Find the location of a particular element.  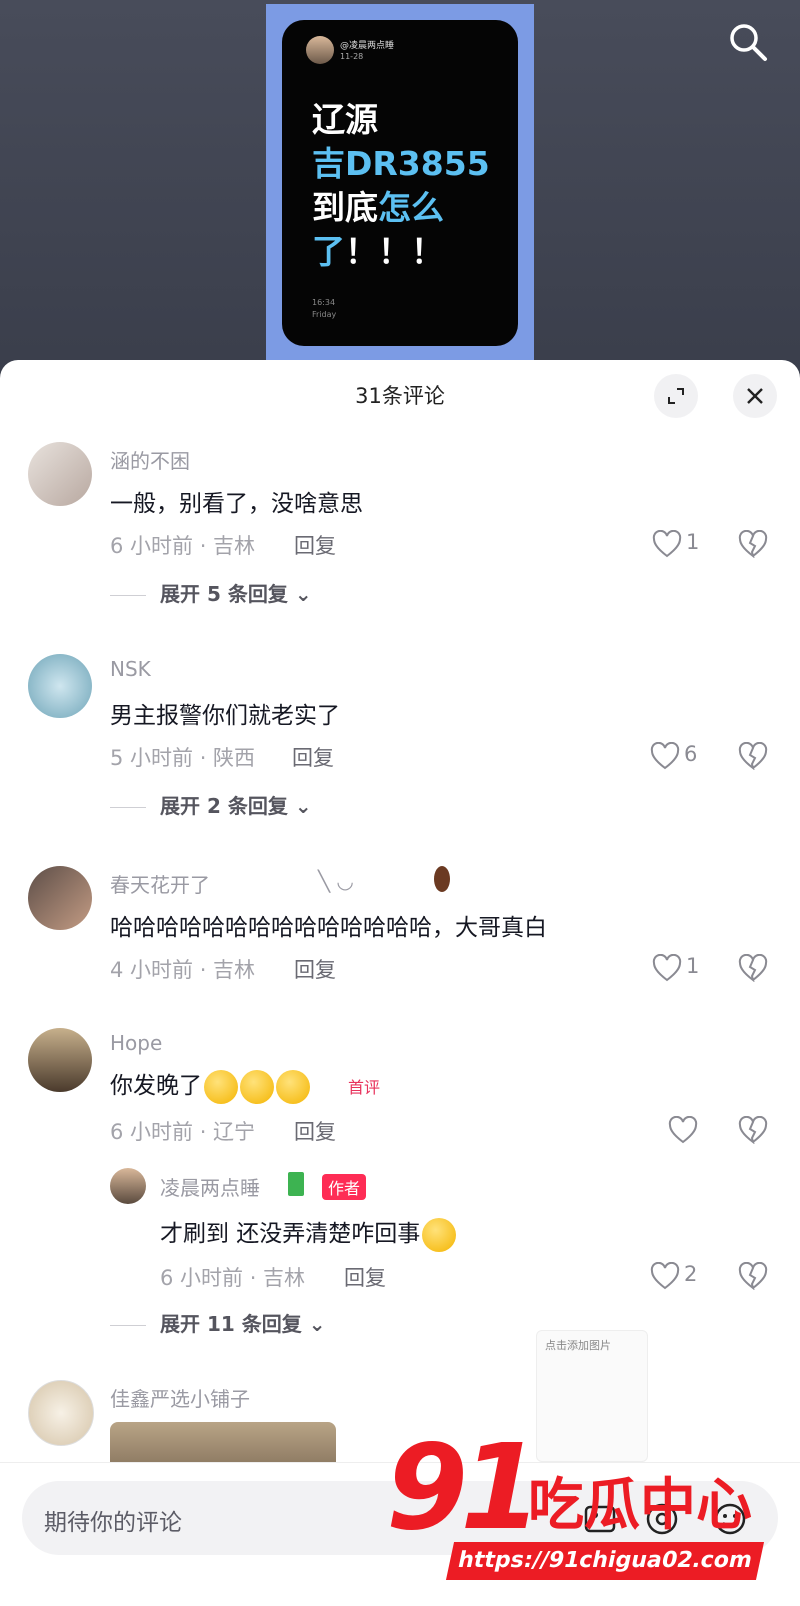

phone-date: 11-28 is located at coordinates (352, 56).